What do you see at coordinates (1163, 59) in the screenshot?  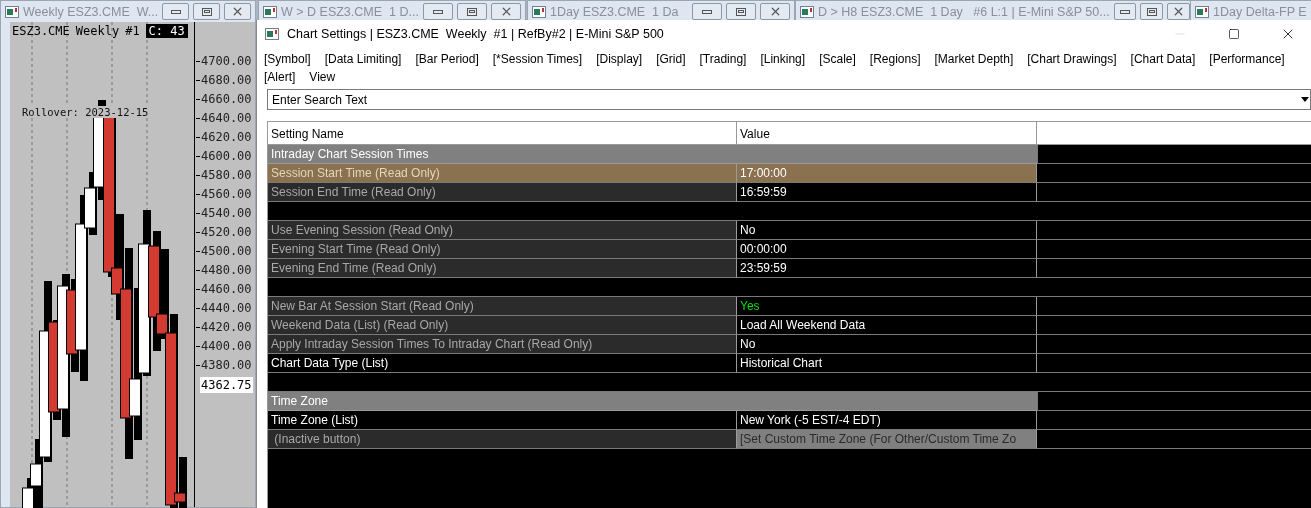 I see `settings-menu-item: [Chart Data]` at bounding box center [1163, 59].